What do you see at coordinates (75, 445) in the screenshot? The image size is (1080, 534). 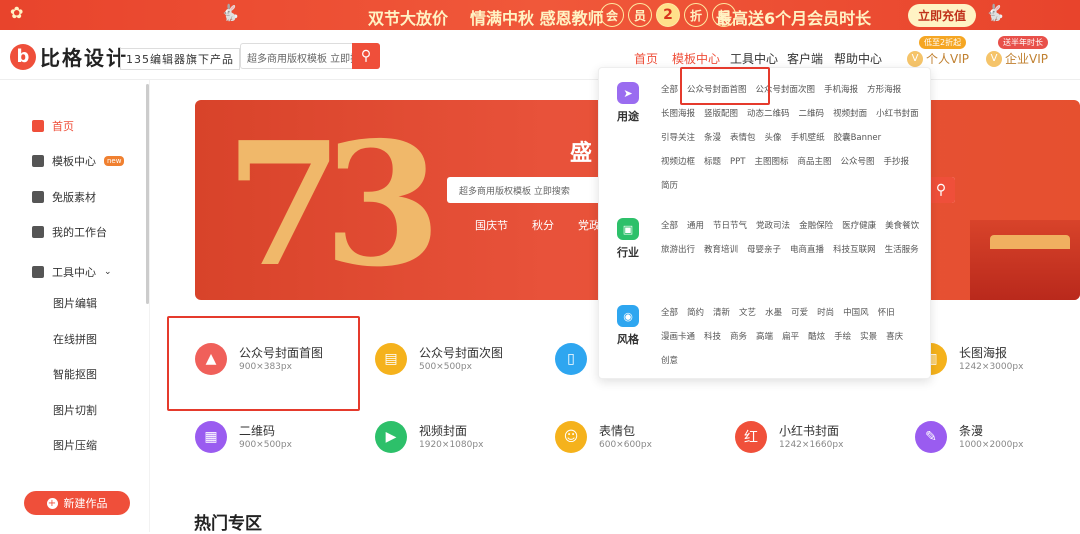 I see `sidebar-sub-item: 图片压缩` at bounding box center [75, 445].